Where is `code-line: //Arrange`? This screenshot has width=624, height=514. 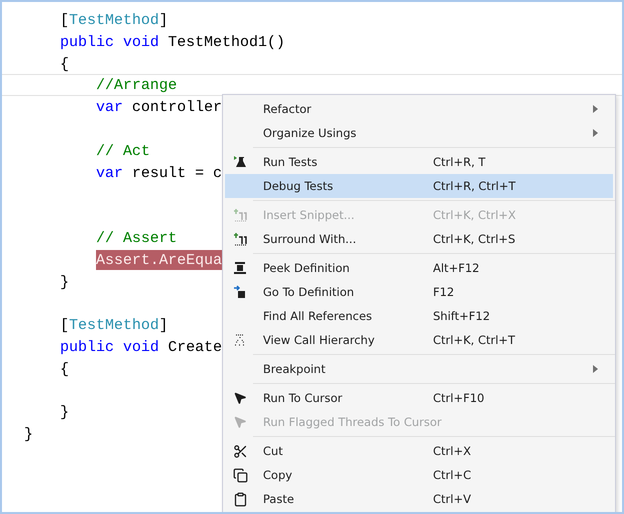 code-line: //Arrange is located at coordinates (137, 86).